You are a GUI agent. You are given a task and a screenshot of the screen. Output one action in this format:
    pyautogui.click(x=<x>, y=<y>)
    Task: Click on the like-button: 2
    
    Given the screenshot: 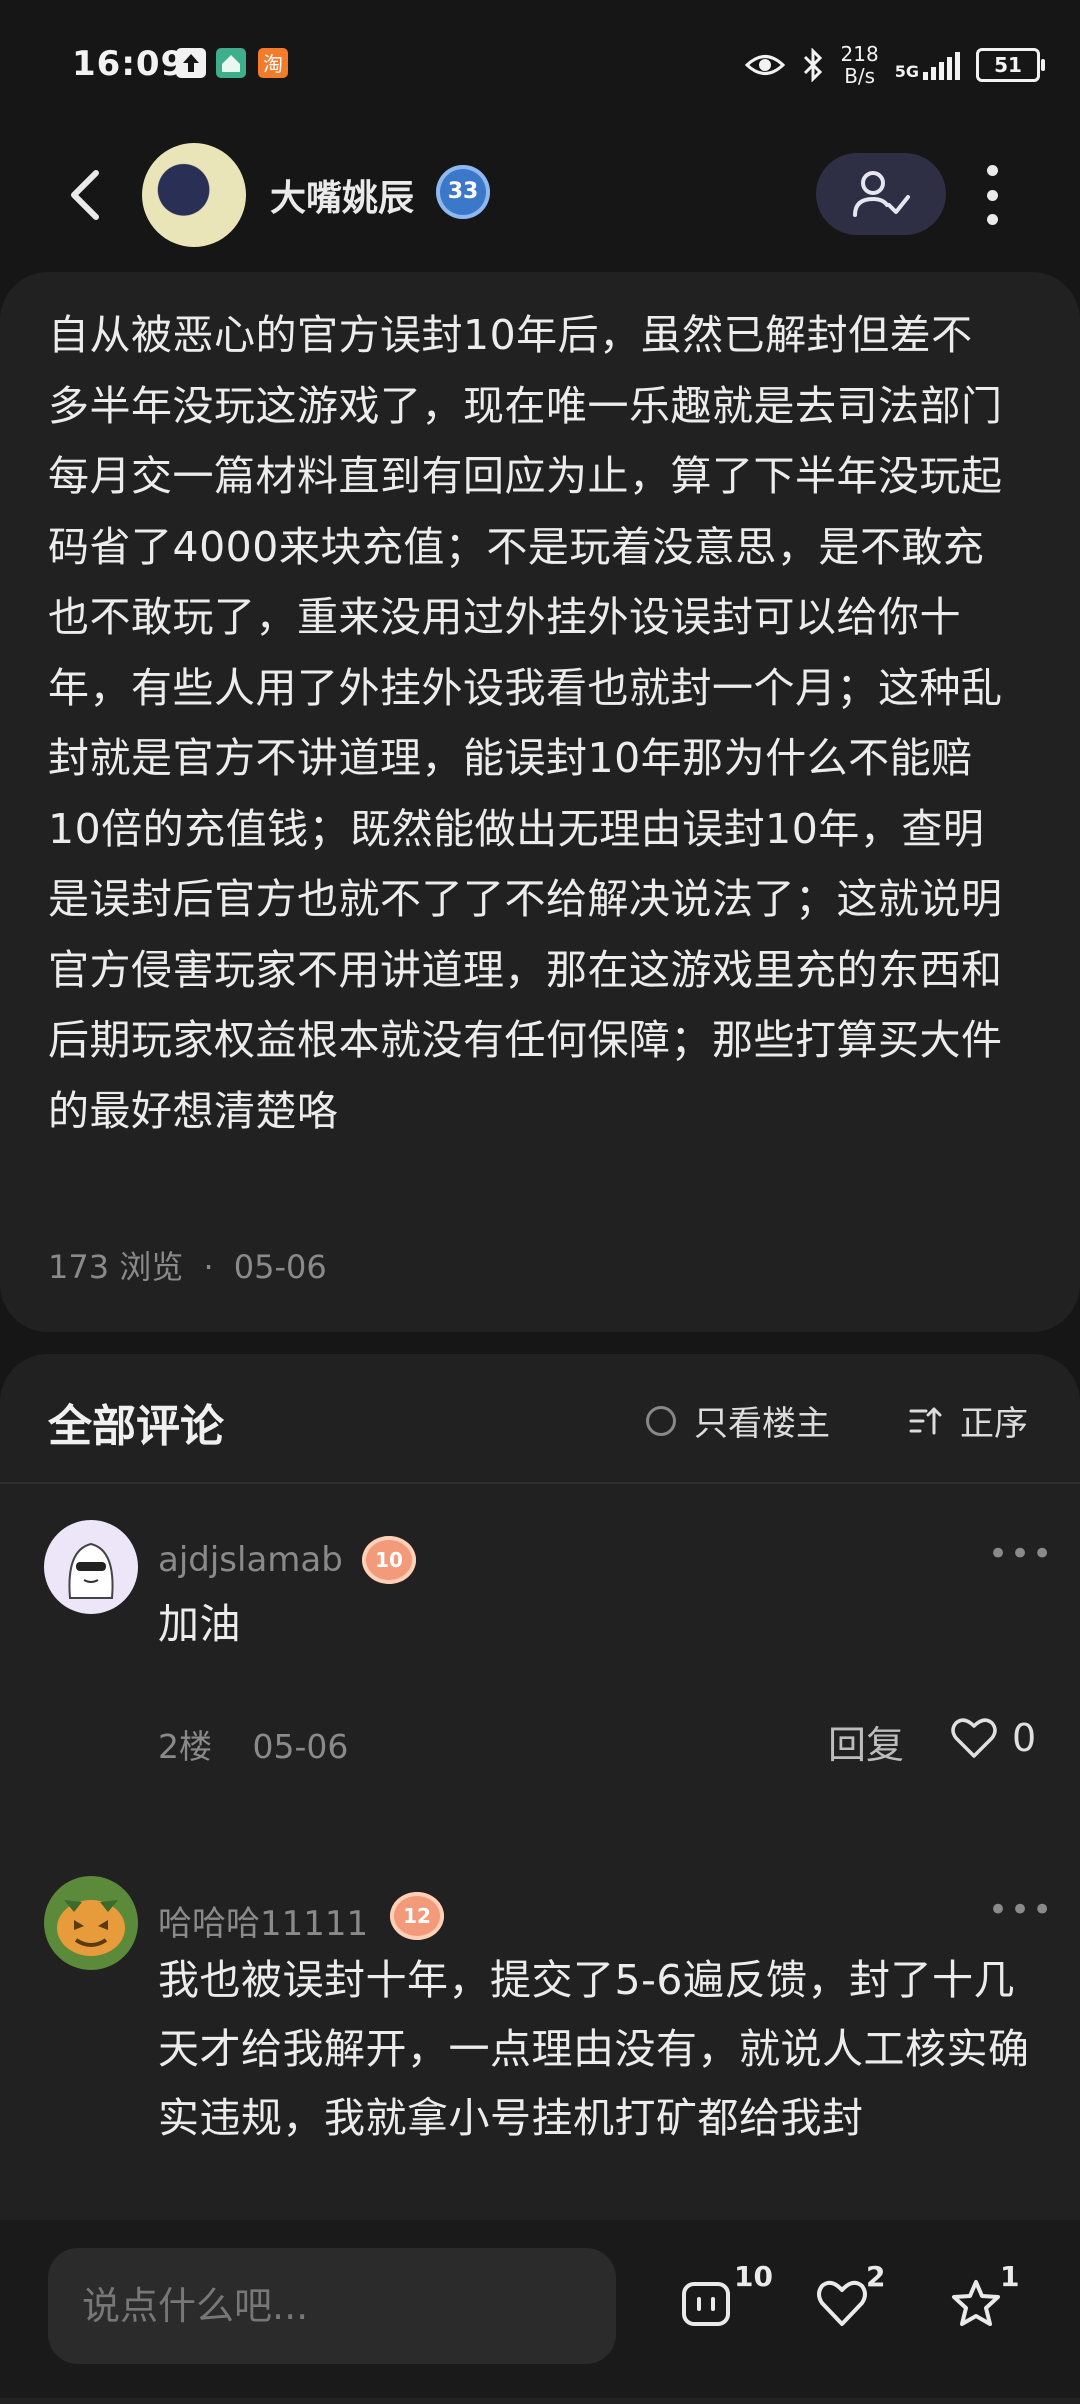 What is the action you would take?
    pyautogui.click(x=871, y=2305)
    